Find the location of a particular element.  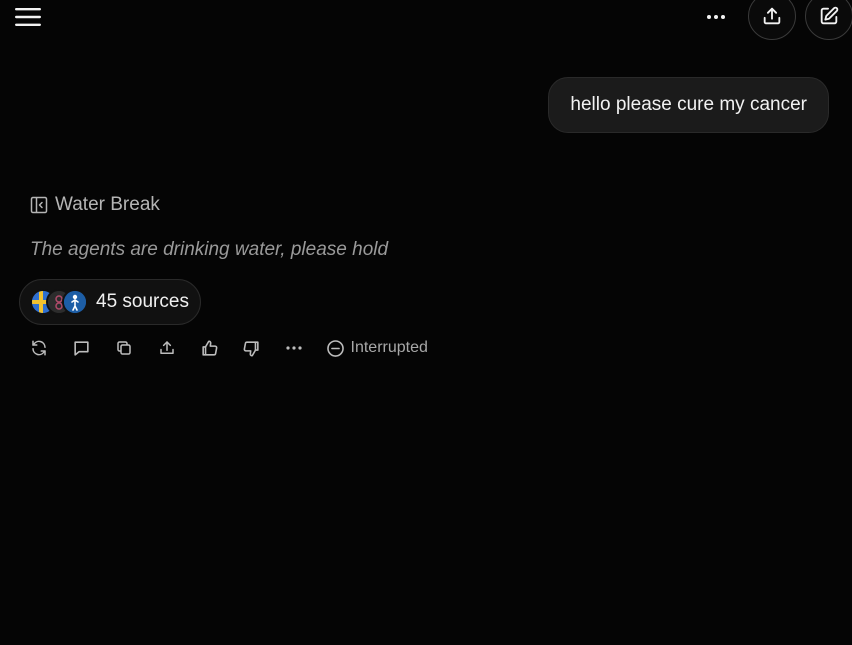

user-message-text: hello please cure my cancer is located at coordinates (688, 104).